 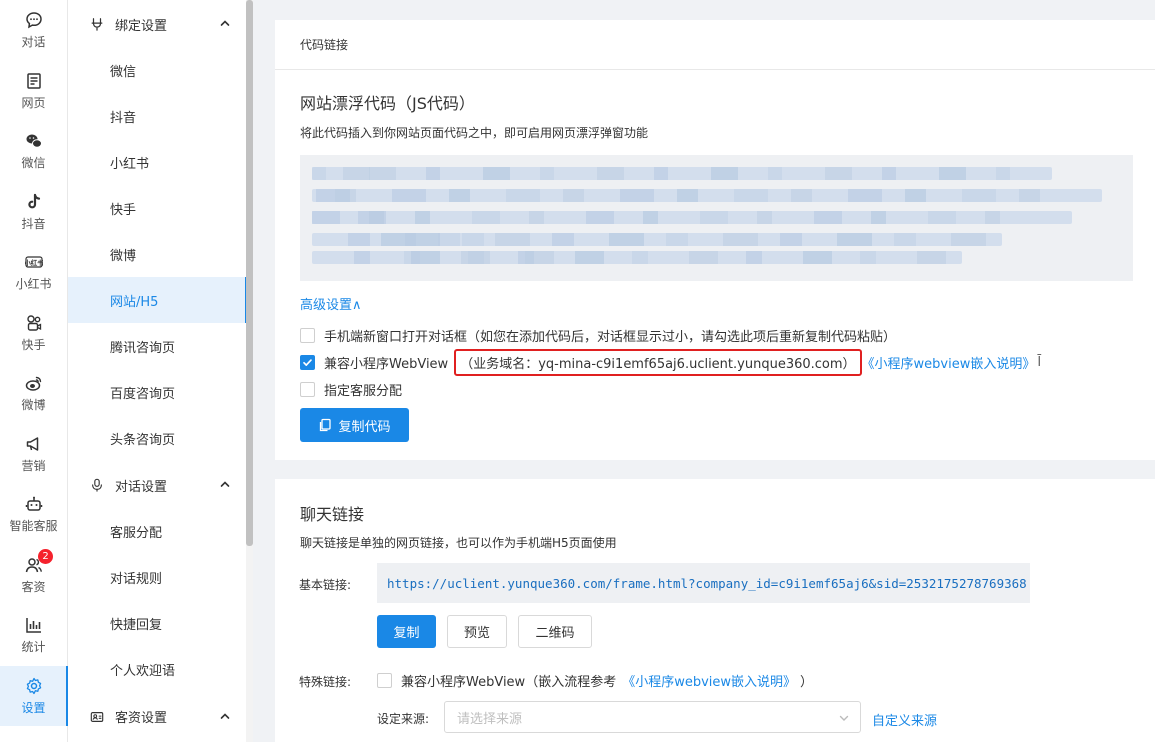 I want to click on submenu-scrollbar-thumb, so click(x=249, y=273).